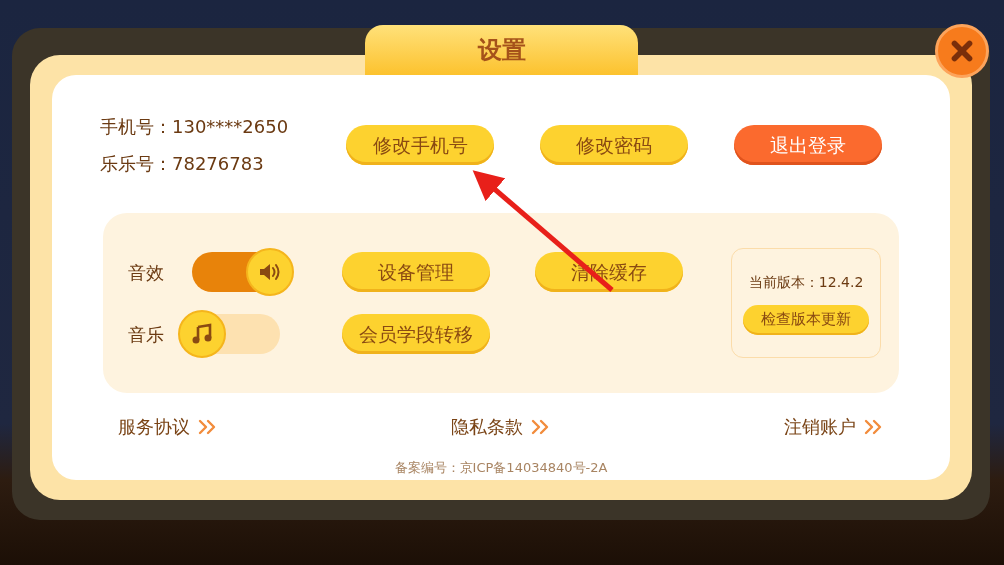 This screenshot has width=1004, height=565. I want to click on account-info-text: 手机号：130****2650, so click(195, 127).